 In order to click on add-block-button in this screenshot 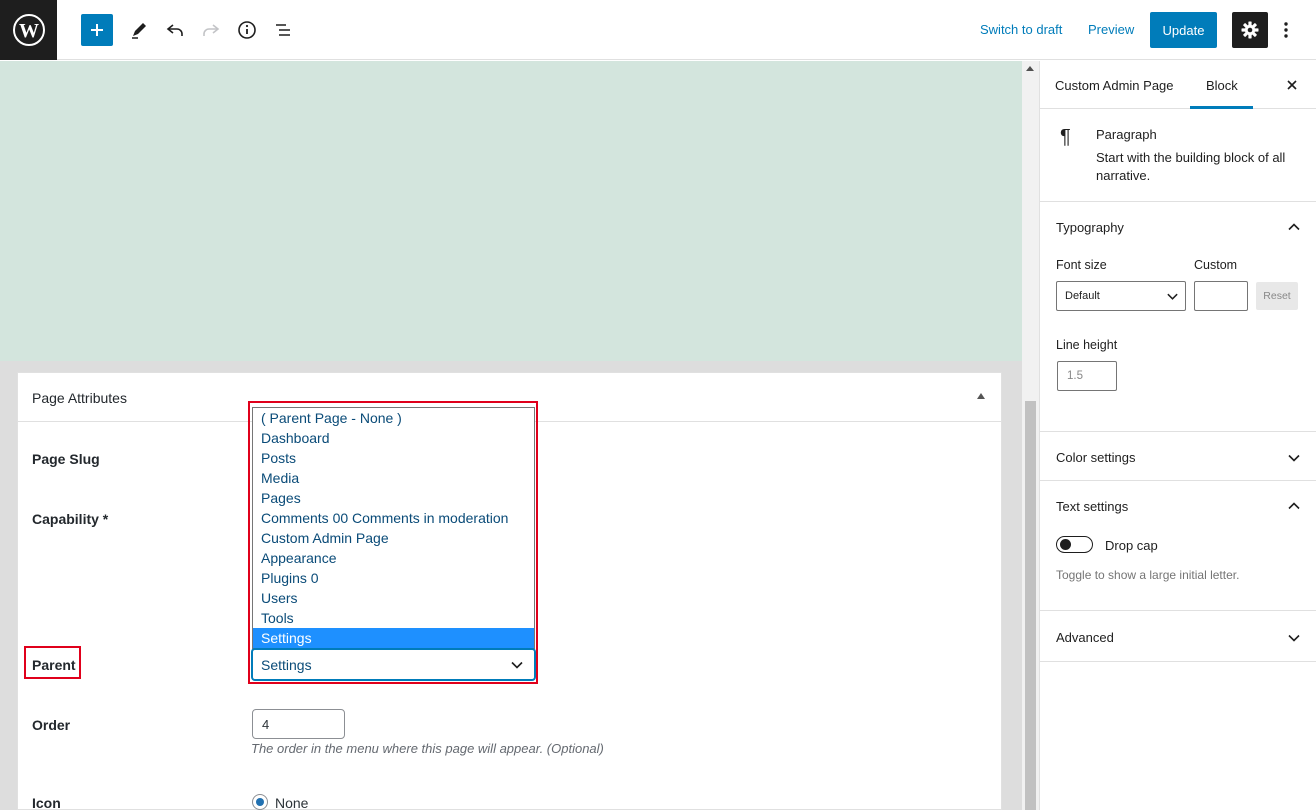, I will do `click(97, 30)`.